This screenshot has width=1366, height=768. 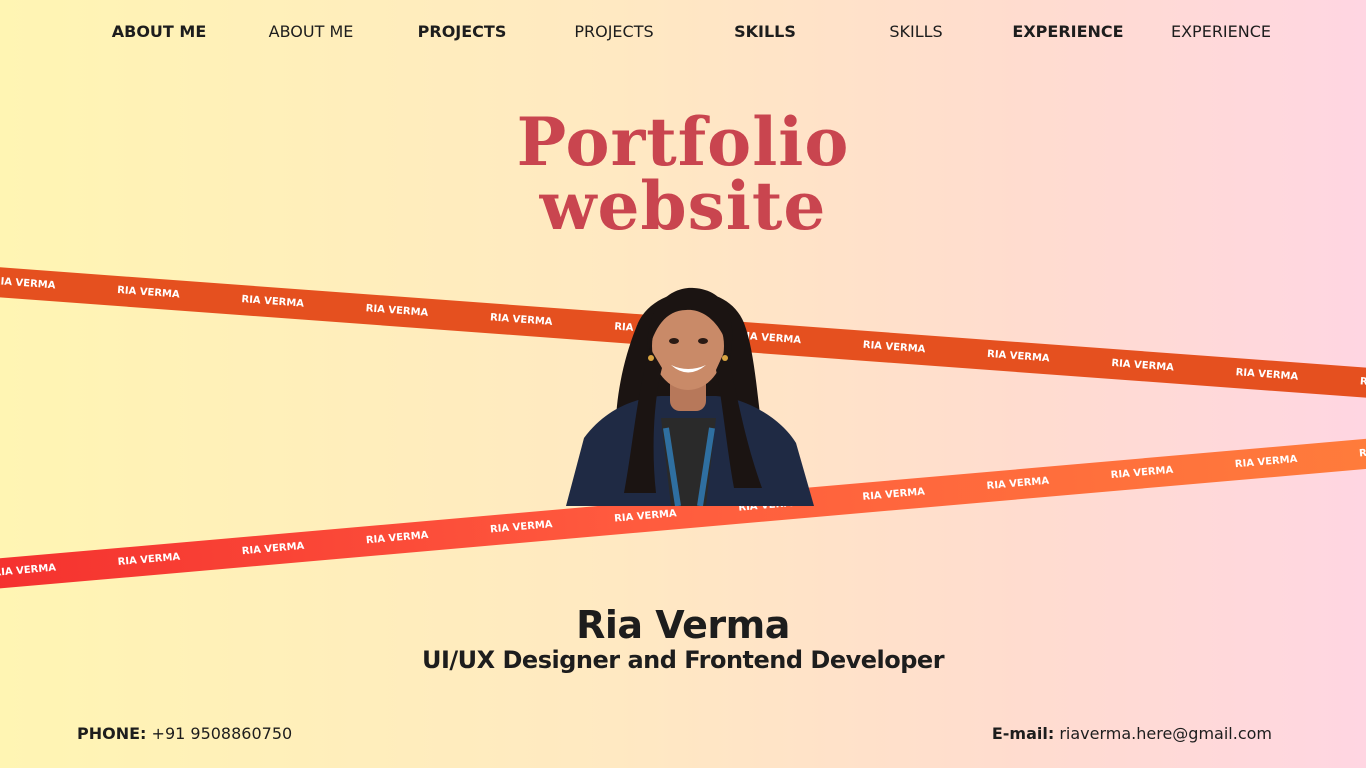 What do you see at coordinates (1023, 733) in the screenshot?
I see `email-label: E-mail:` at bounding box center [1023, 733].